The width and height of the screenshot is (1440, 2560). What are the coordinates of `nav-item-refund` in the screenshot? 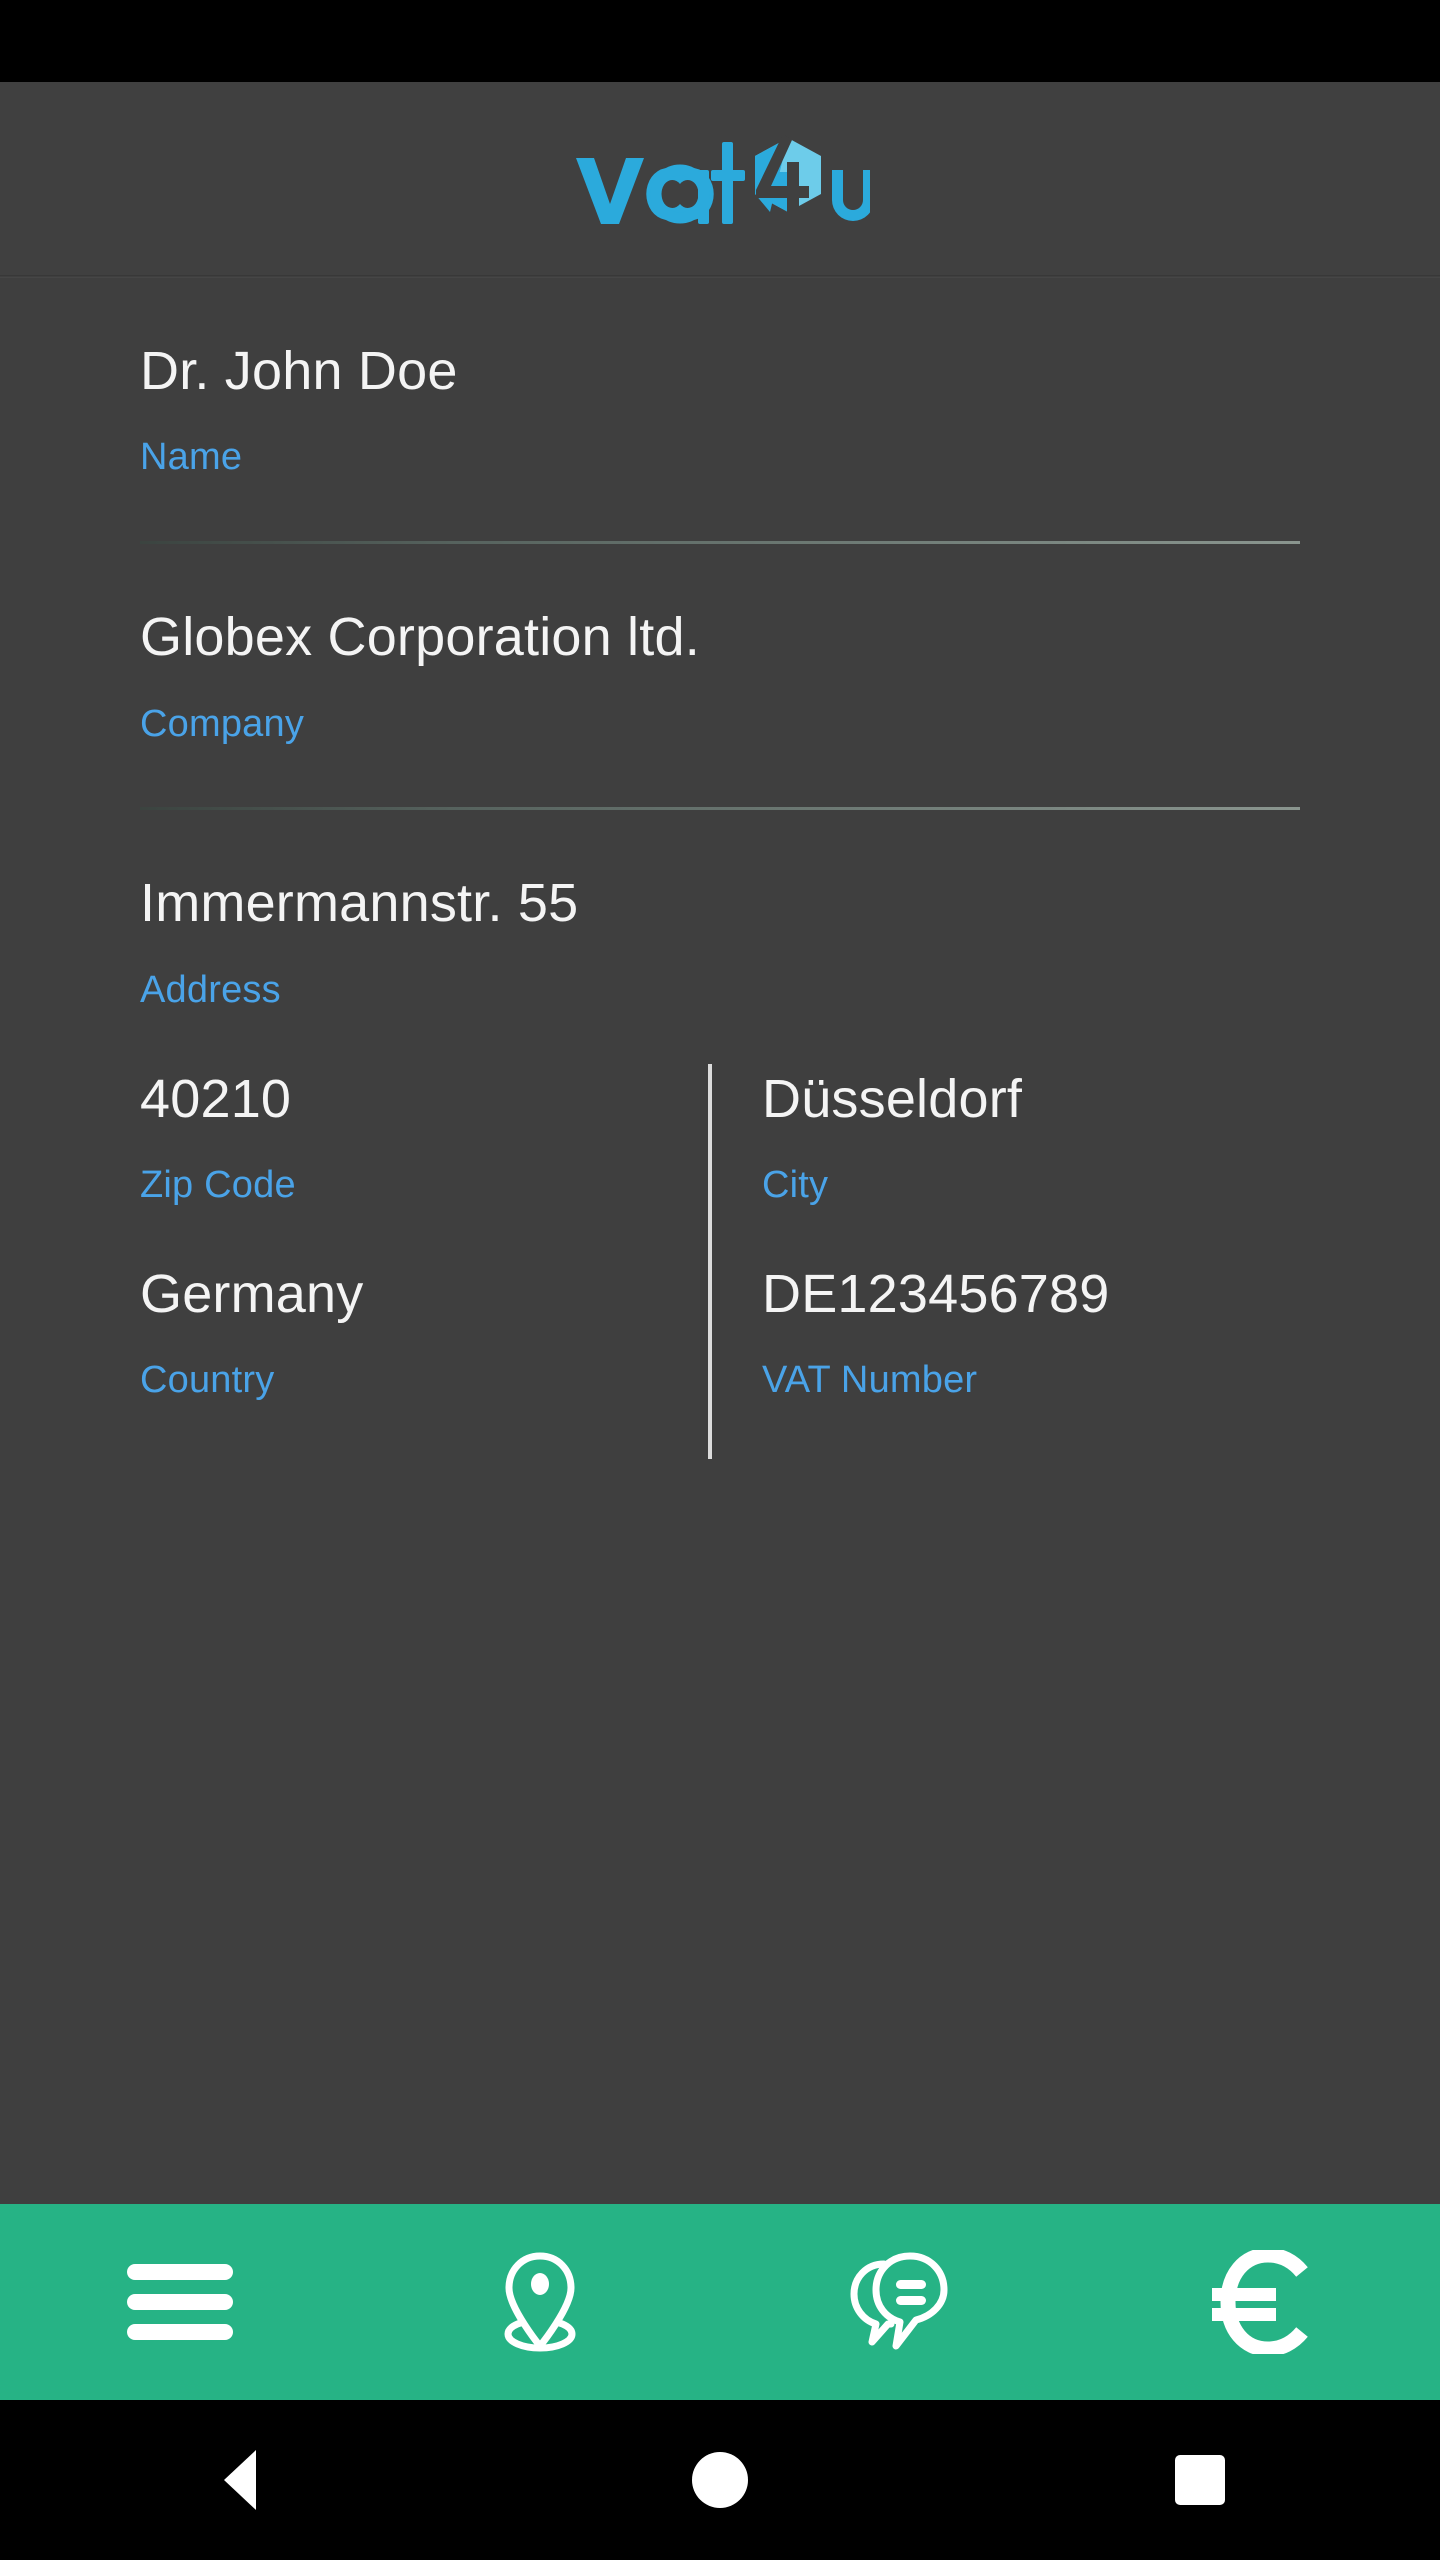 It's located at (1260, 2302).